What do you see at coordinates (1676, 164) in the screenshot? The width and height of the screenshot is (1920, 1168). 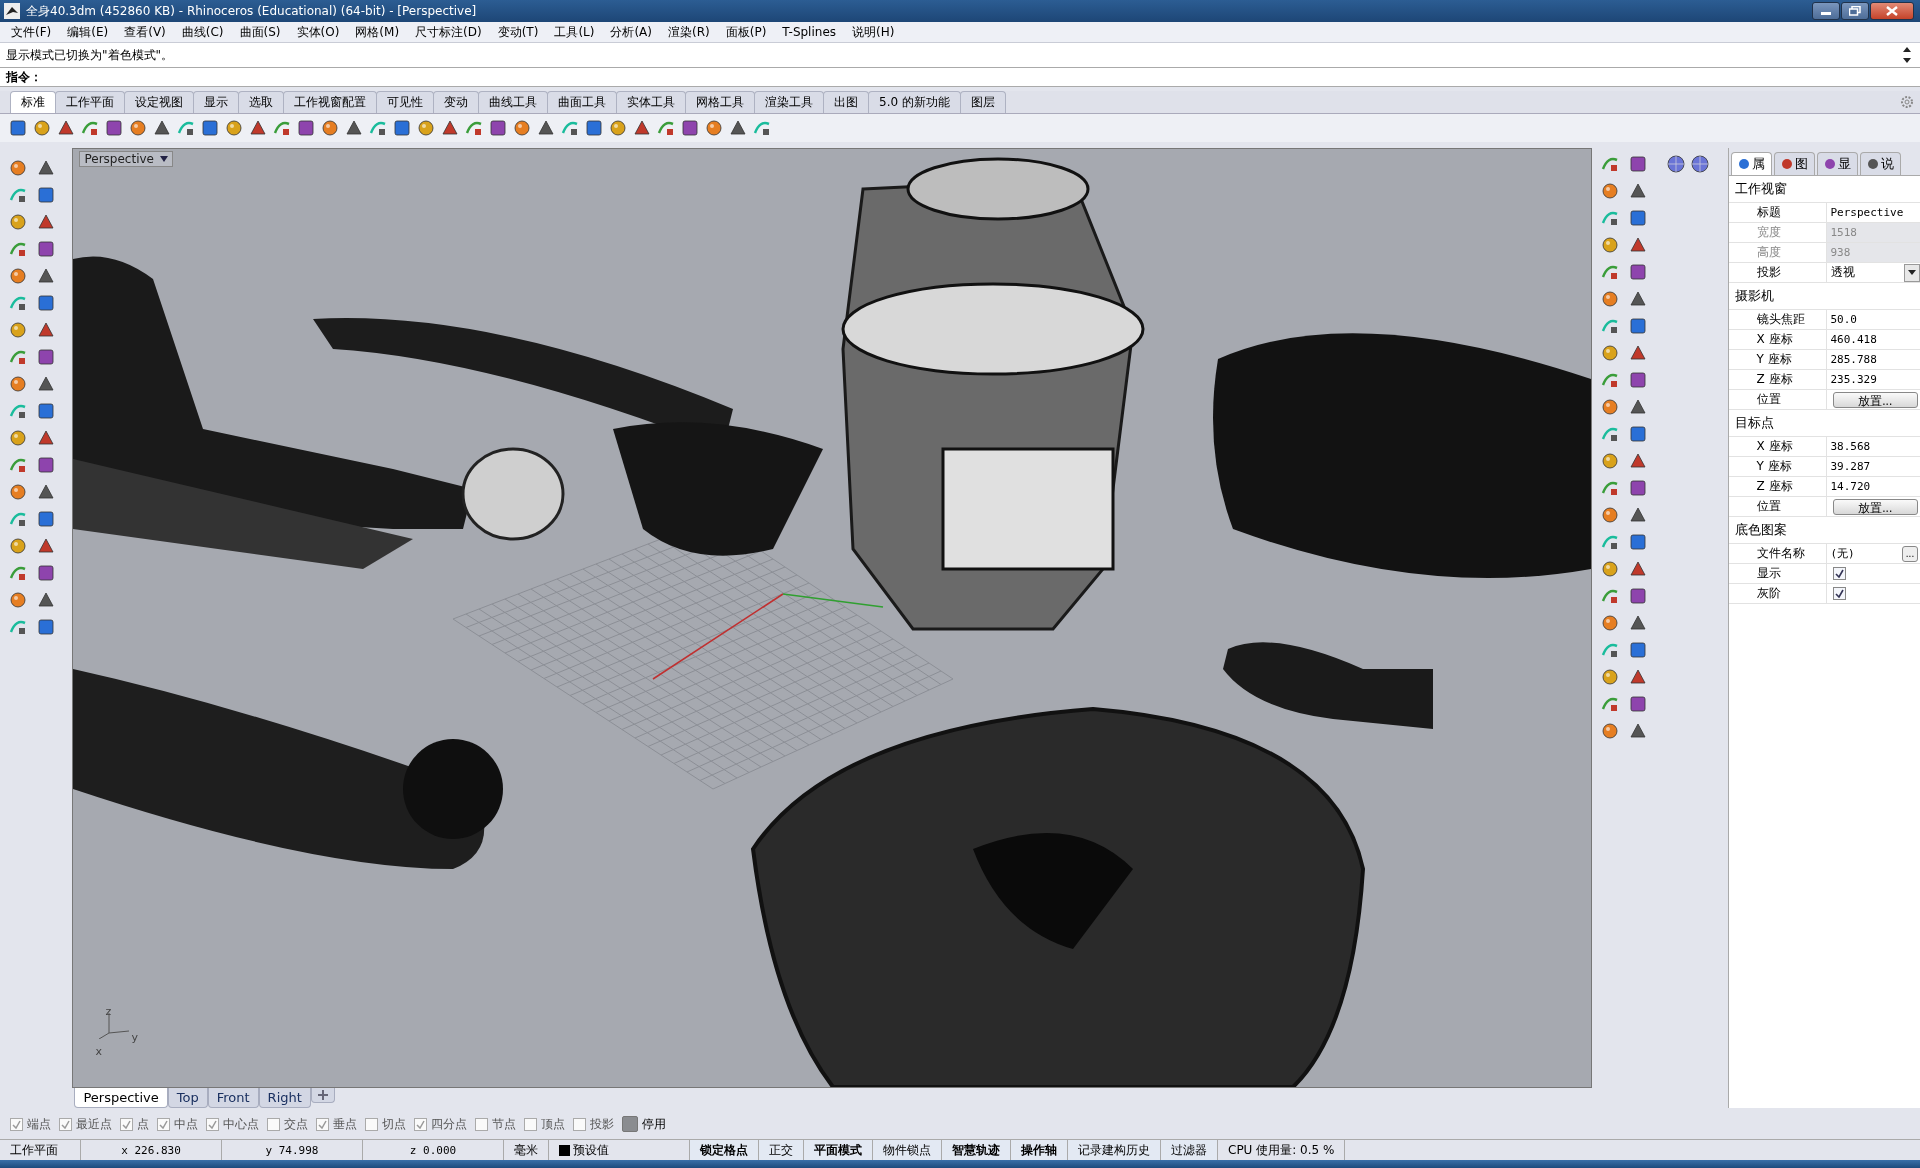 I see `globe-icon` at bounding box center [1676, 164].